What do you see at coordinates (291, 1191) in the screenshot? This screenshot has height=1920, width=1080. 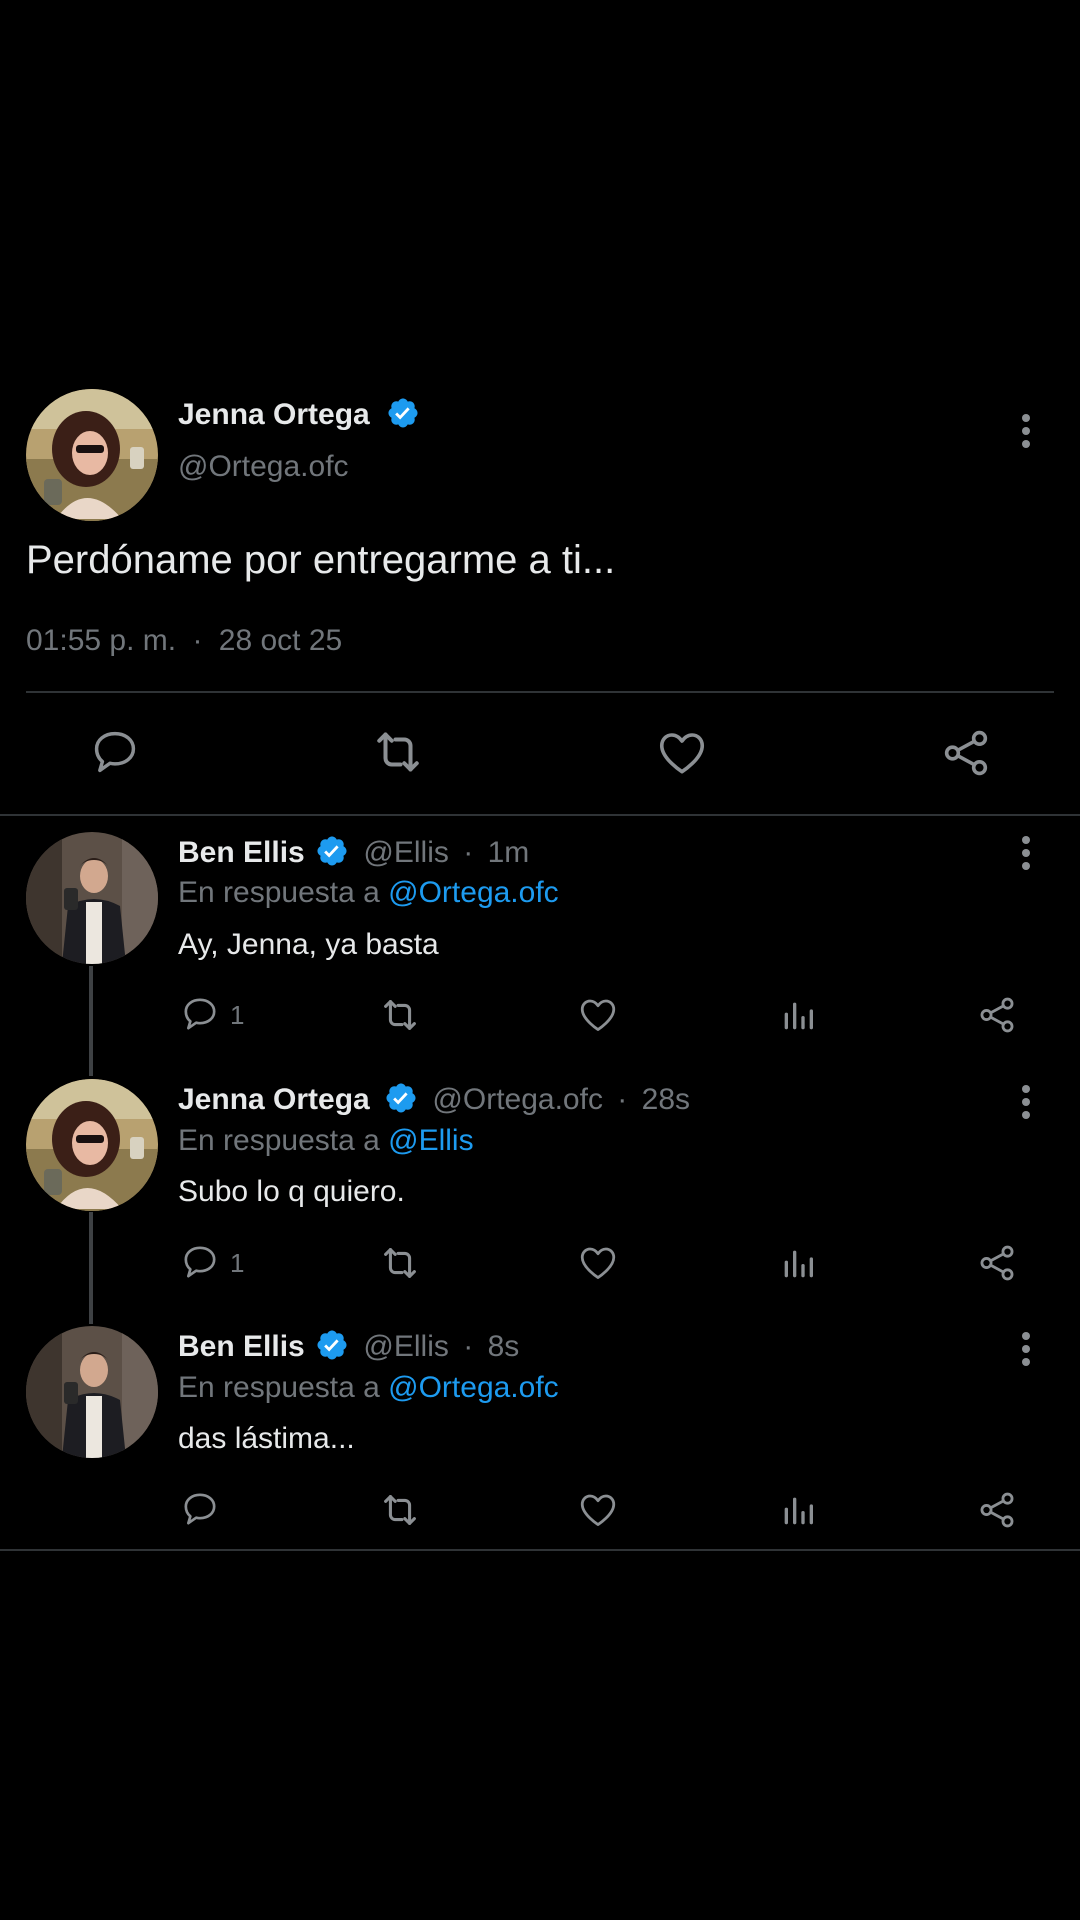 I see `tweet-text: Subo lo q quiero.` at bounding box center [291, 1191].